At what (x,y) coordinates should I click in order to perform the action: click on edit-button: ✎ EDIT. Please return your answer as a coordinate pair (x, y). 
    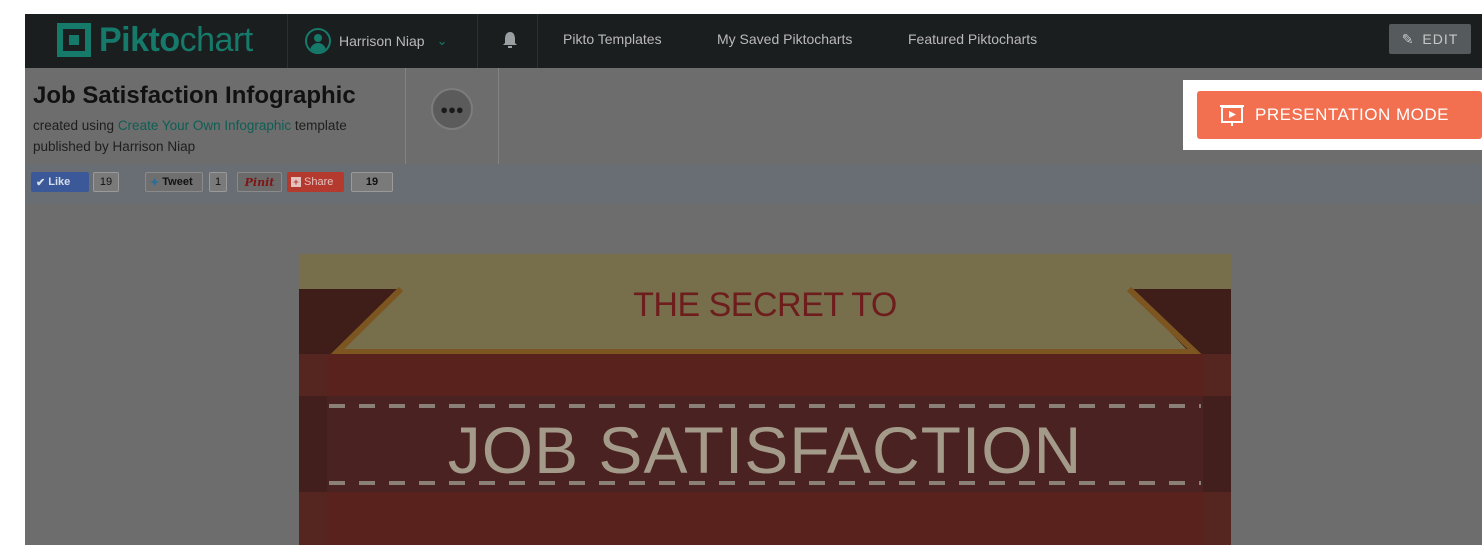
    Looking at the image, I should click on (1430, 39).